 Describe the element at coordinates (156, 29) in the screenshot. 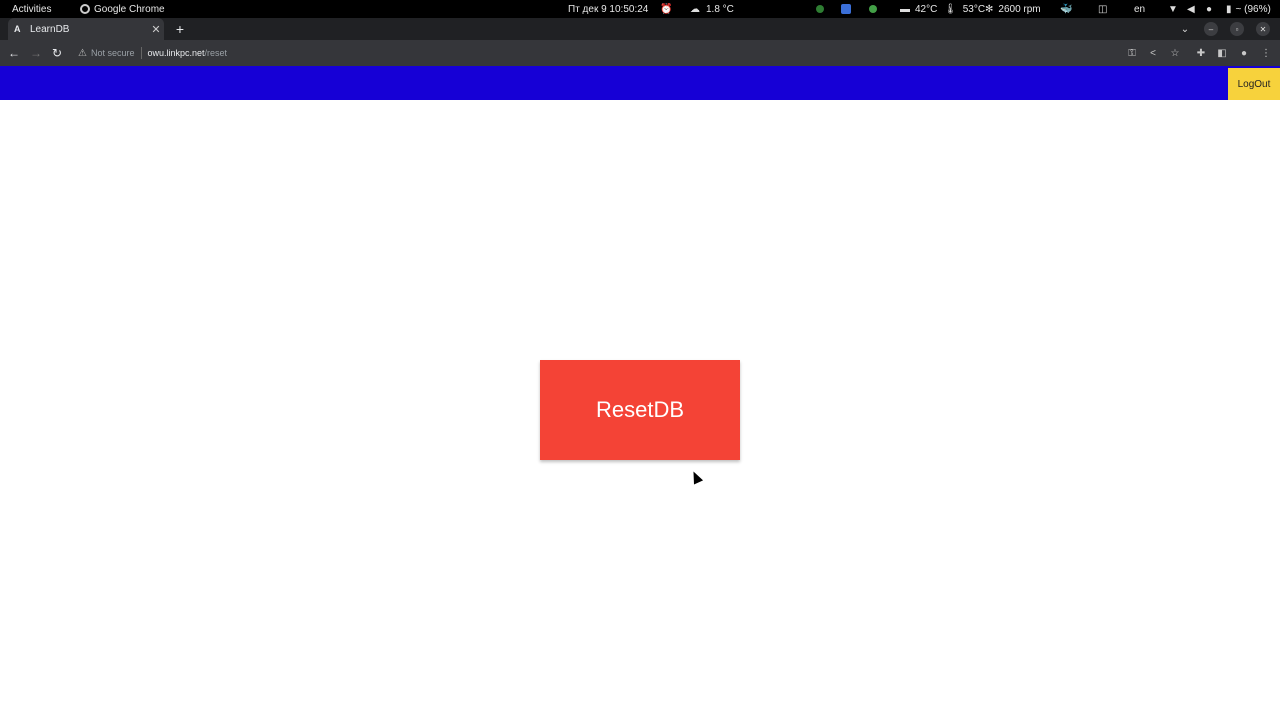

I see `close-tab-icon: ✕` at that location.